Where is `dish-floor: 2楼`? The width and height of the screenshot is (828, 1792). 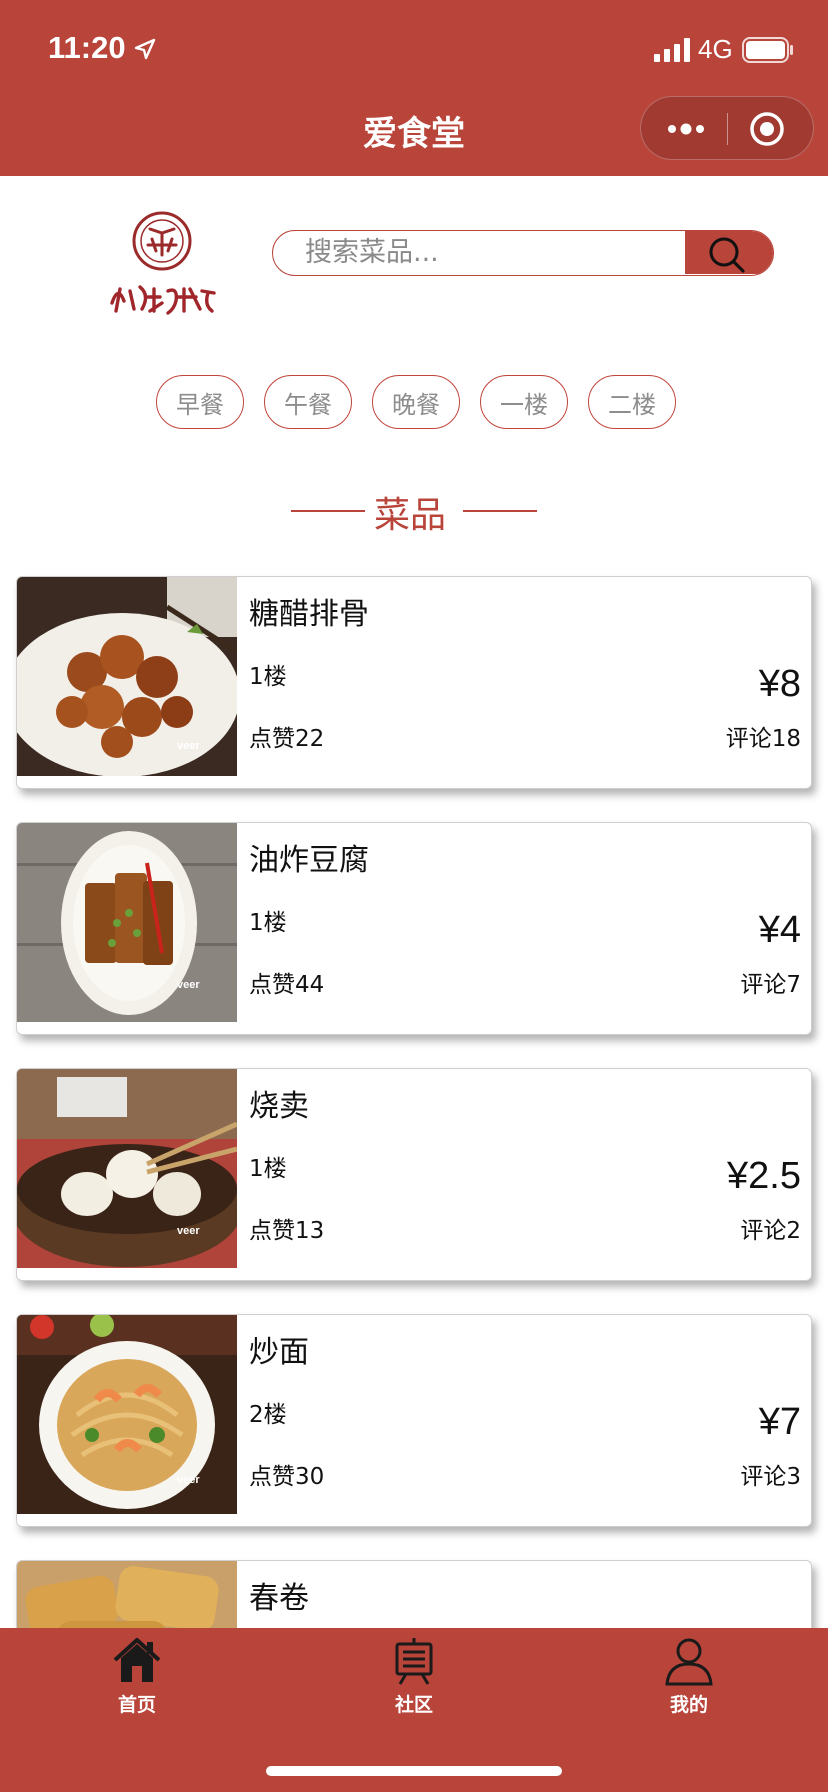
dish-floor: 2楼 is located at coordinates (268, 1415).